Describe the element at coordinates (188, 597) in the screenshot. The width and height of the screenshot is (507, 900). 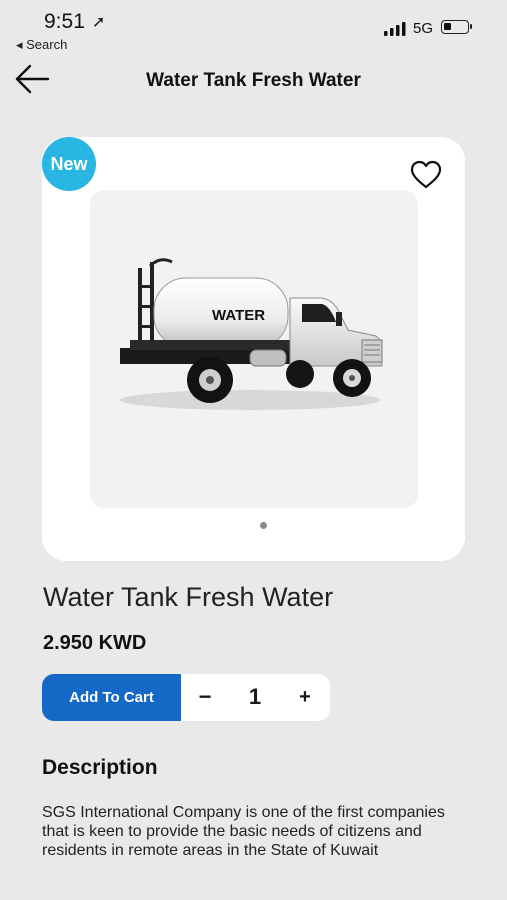
I see `product-title: Water Tank Fresh Water` at that location.